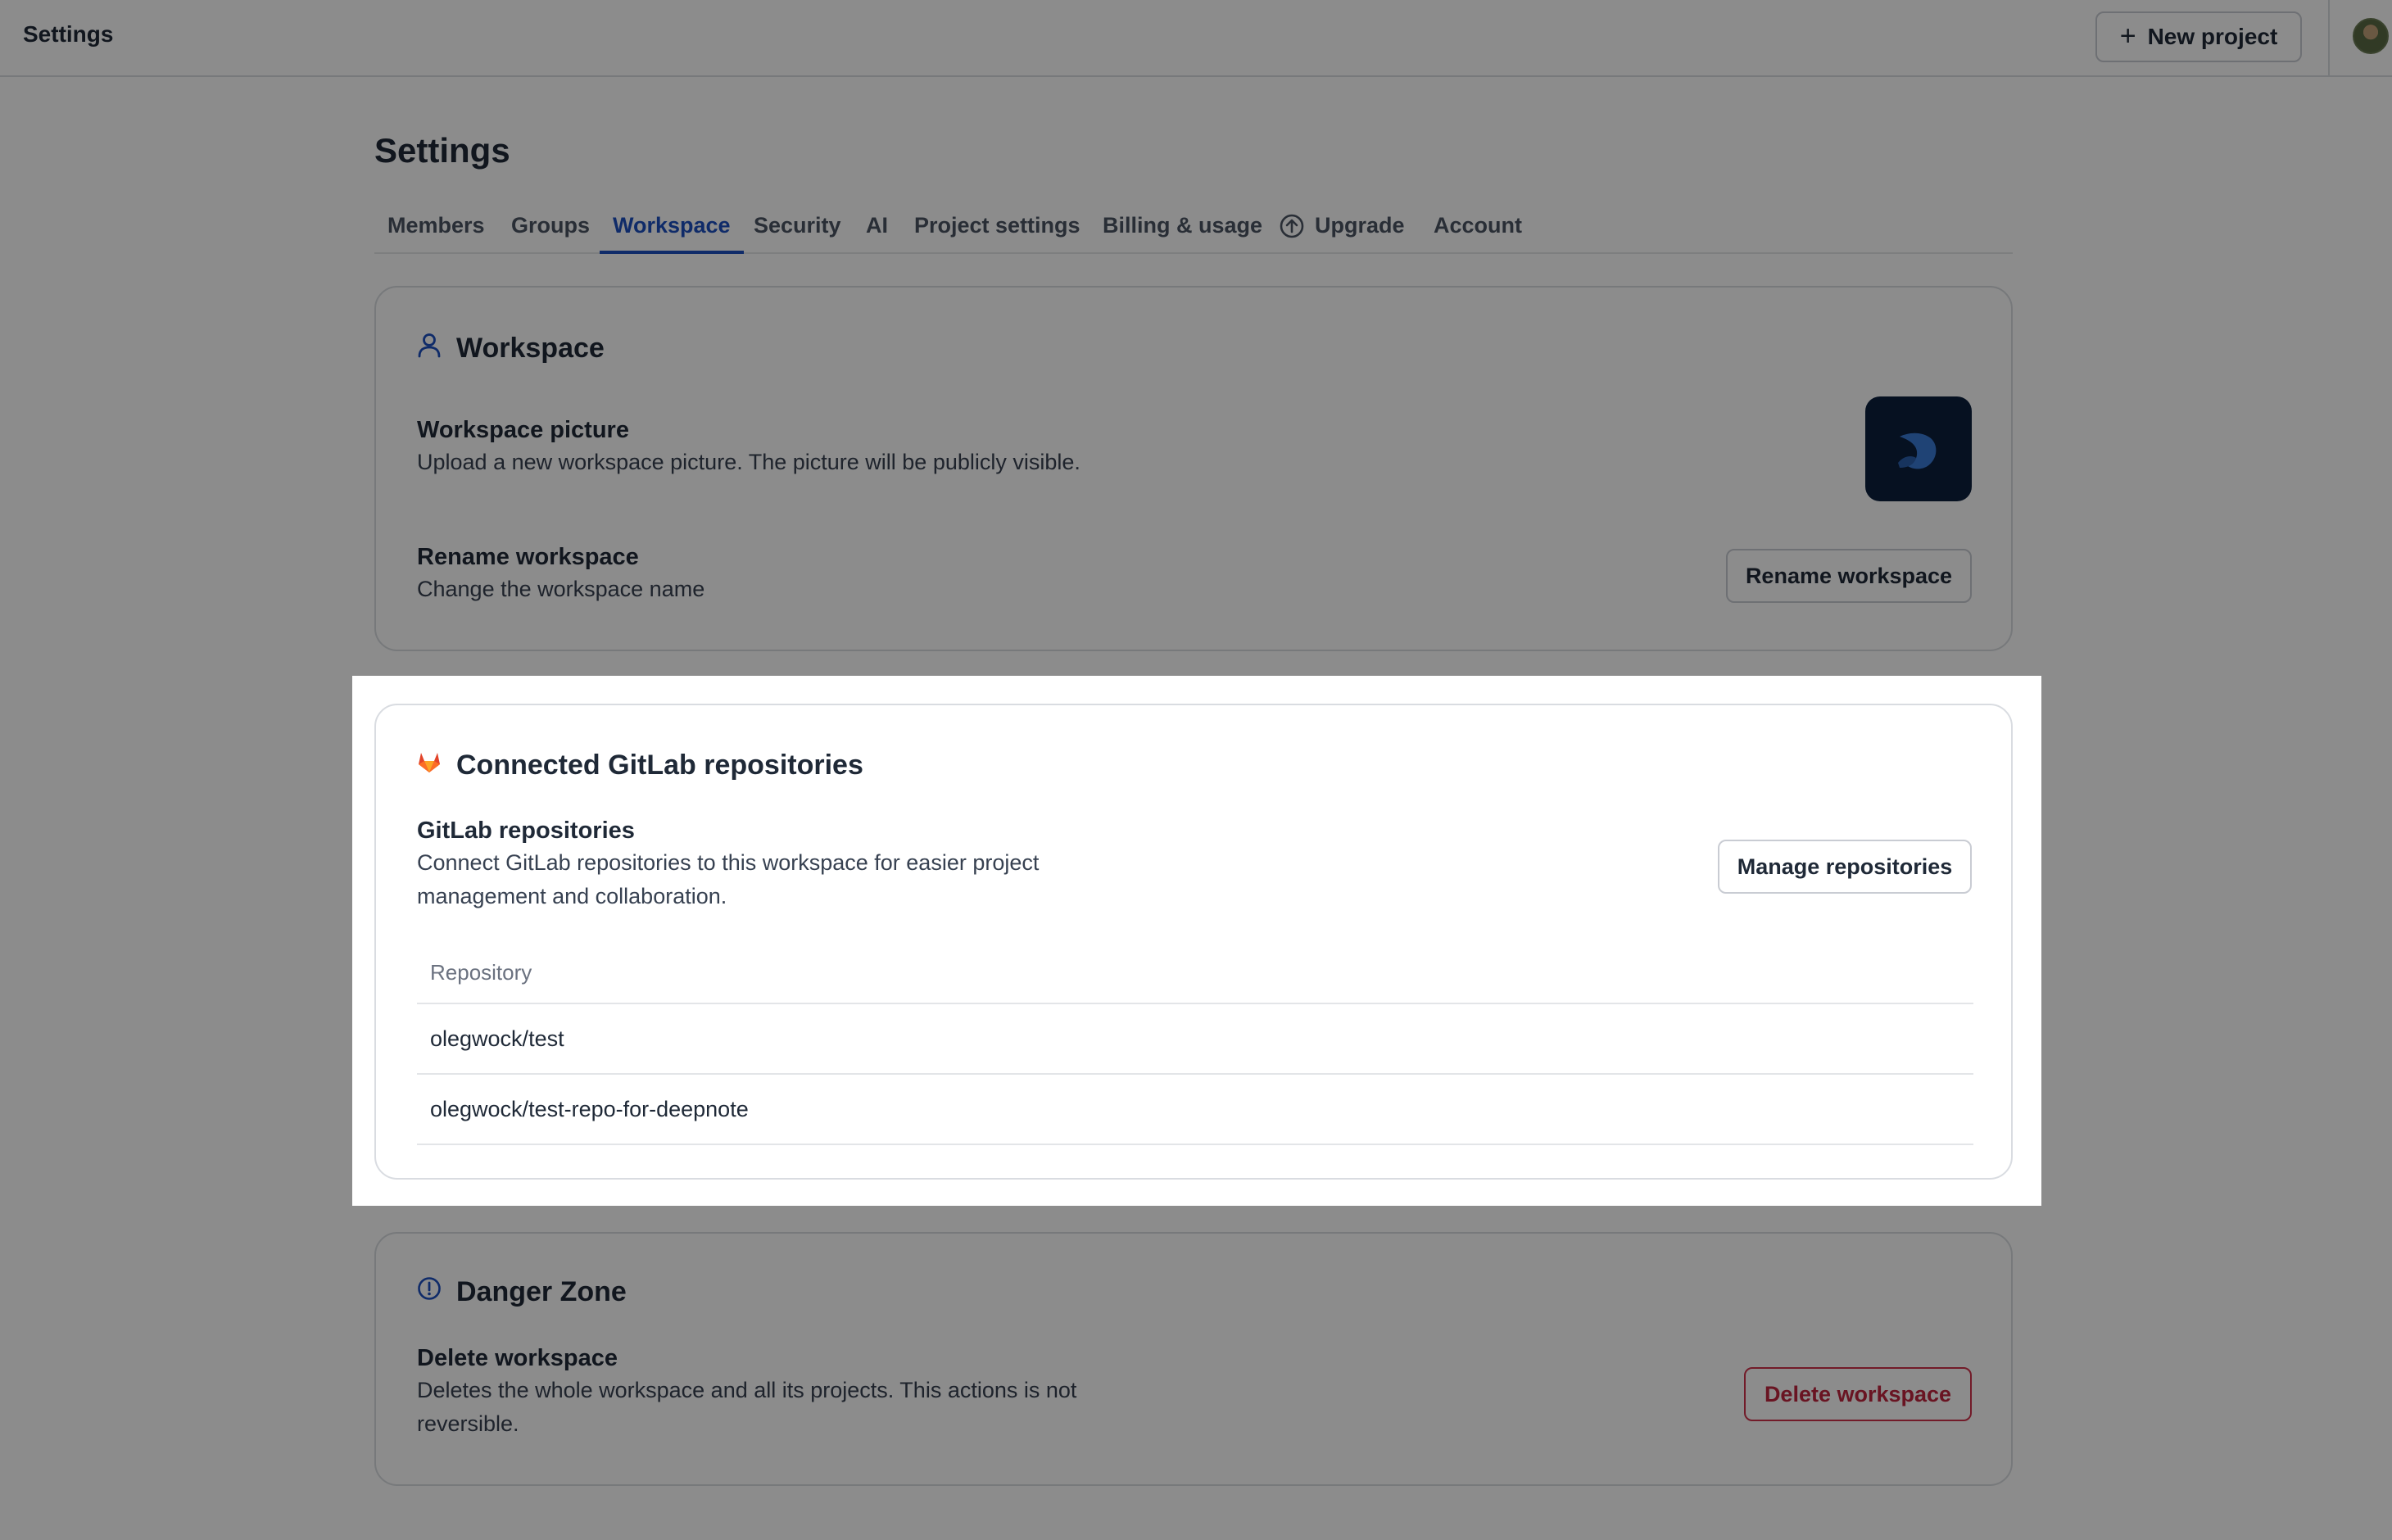  Describe the element at coordinates (429, 765) in the screenshot. I see `gitlab-icon` at that location.